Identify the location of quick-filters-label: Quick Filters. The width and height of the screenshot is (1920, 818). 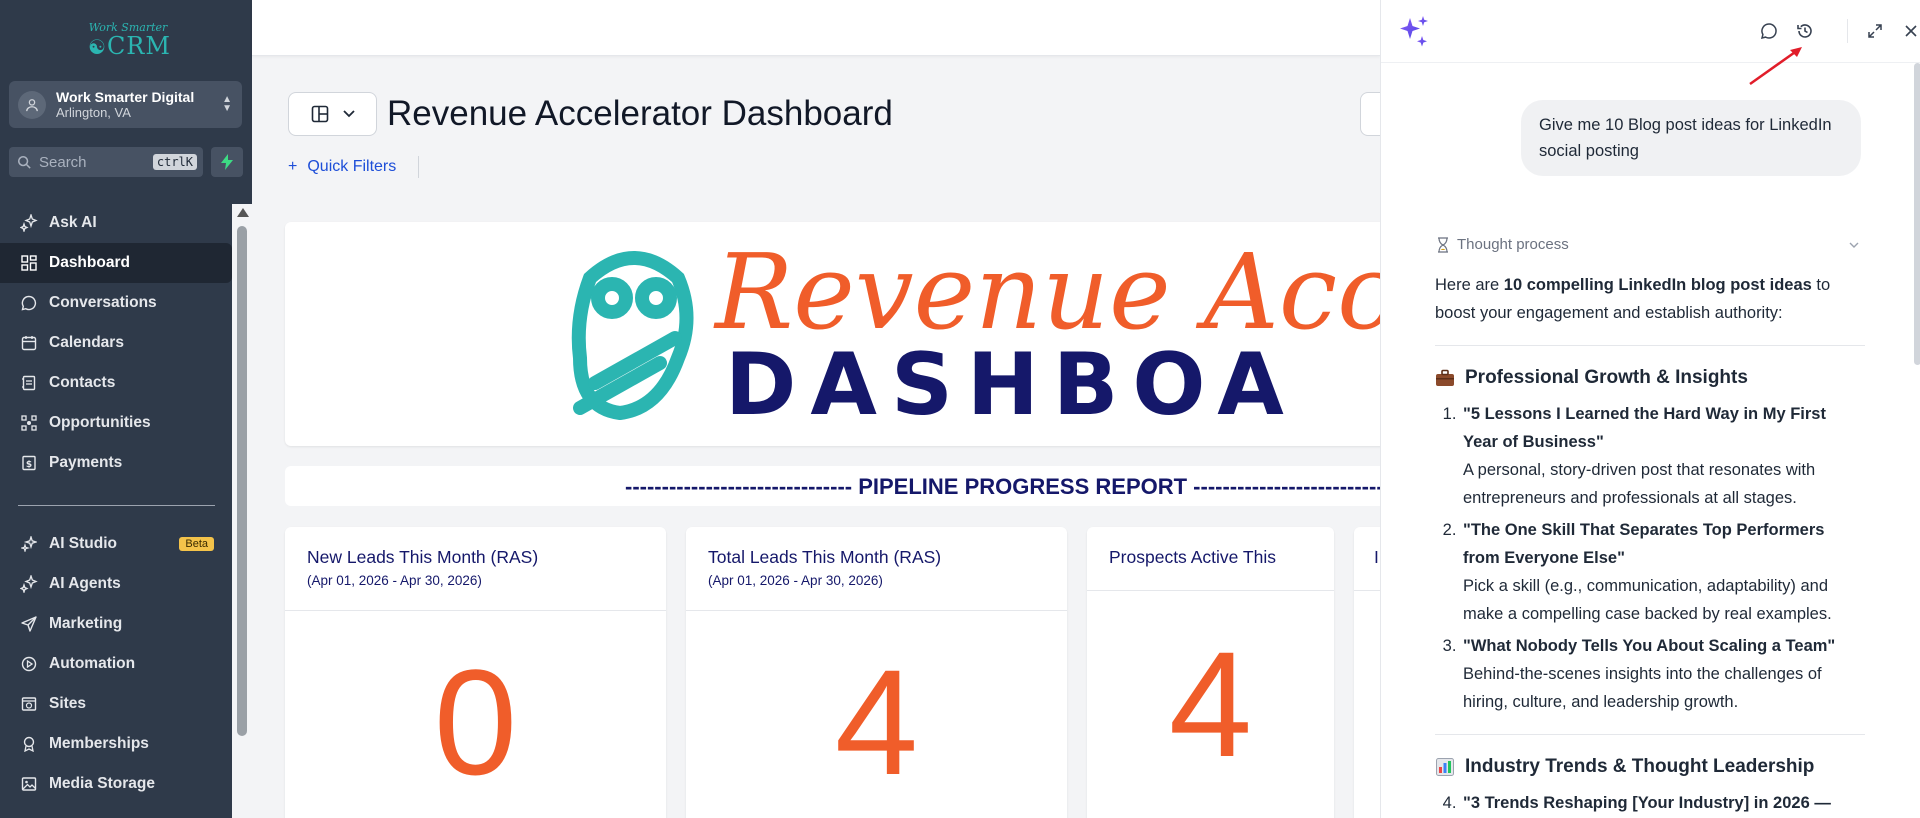
(352, 166).